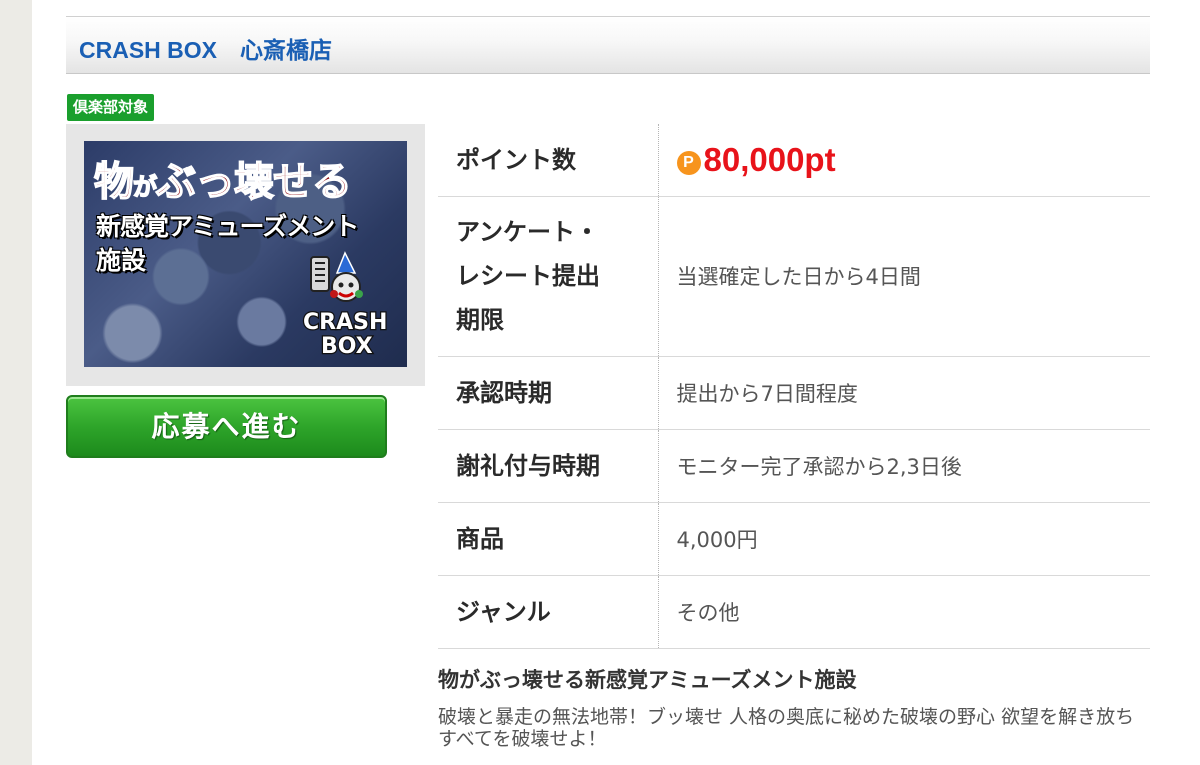  What do you see at coordinates (121, 260) in the screenshot?
I see `banner-subheadline-2: 施設` at bounding box center [121, 260].